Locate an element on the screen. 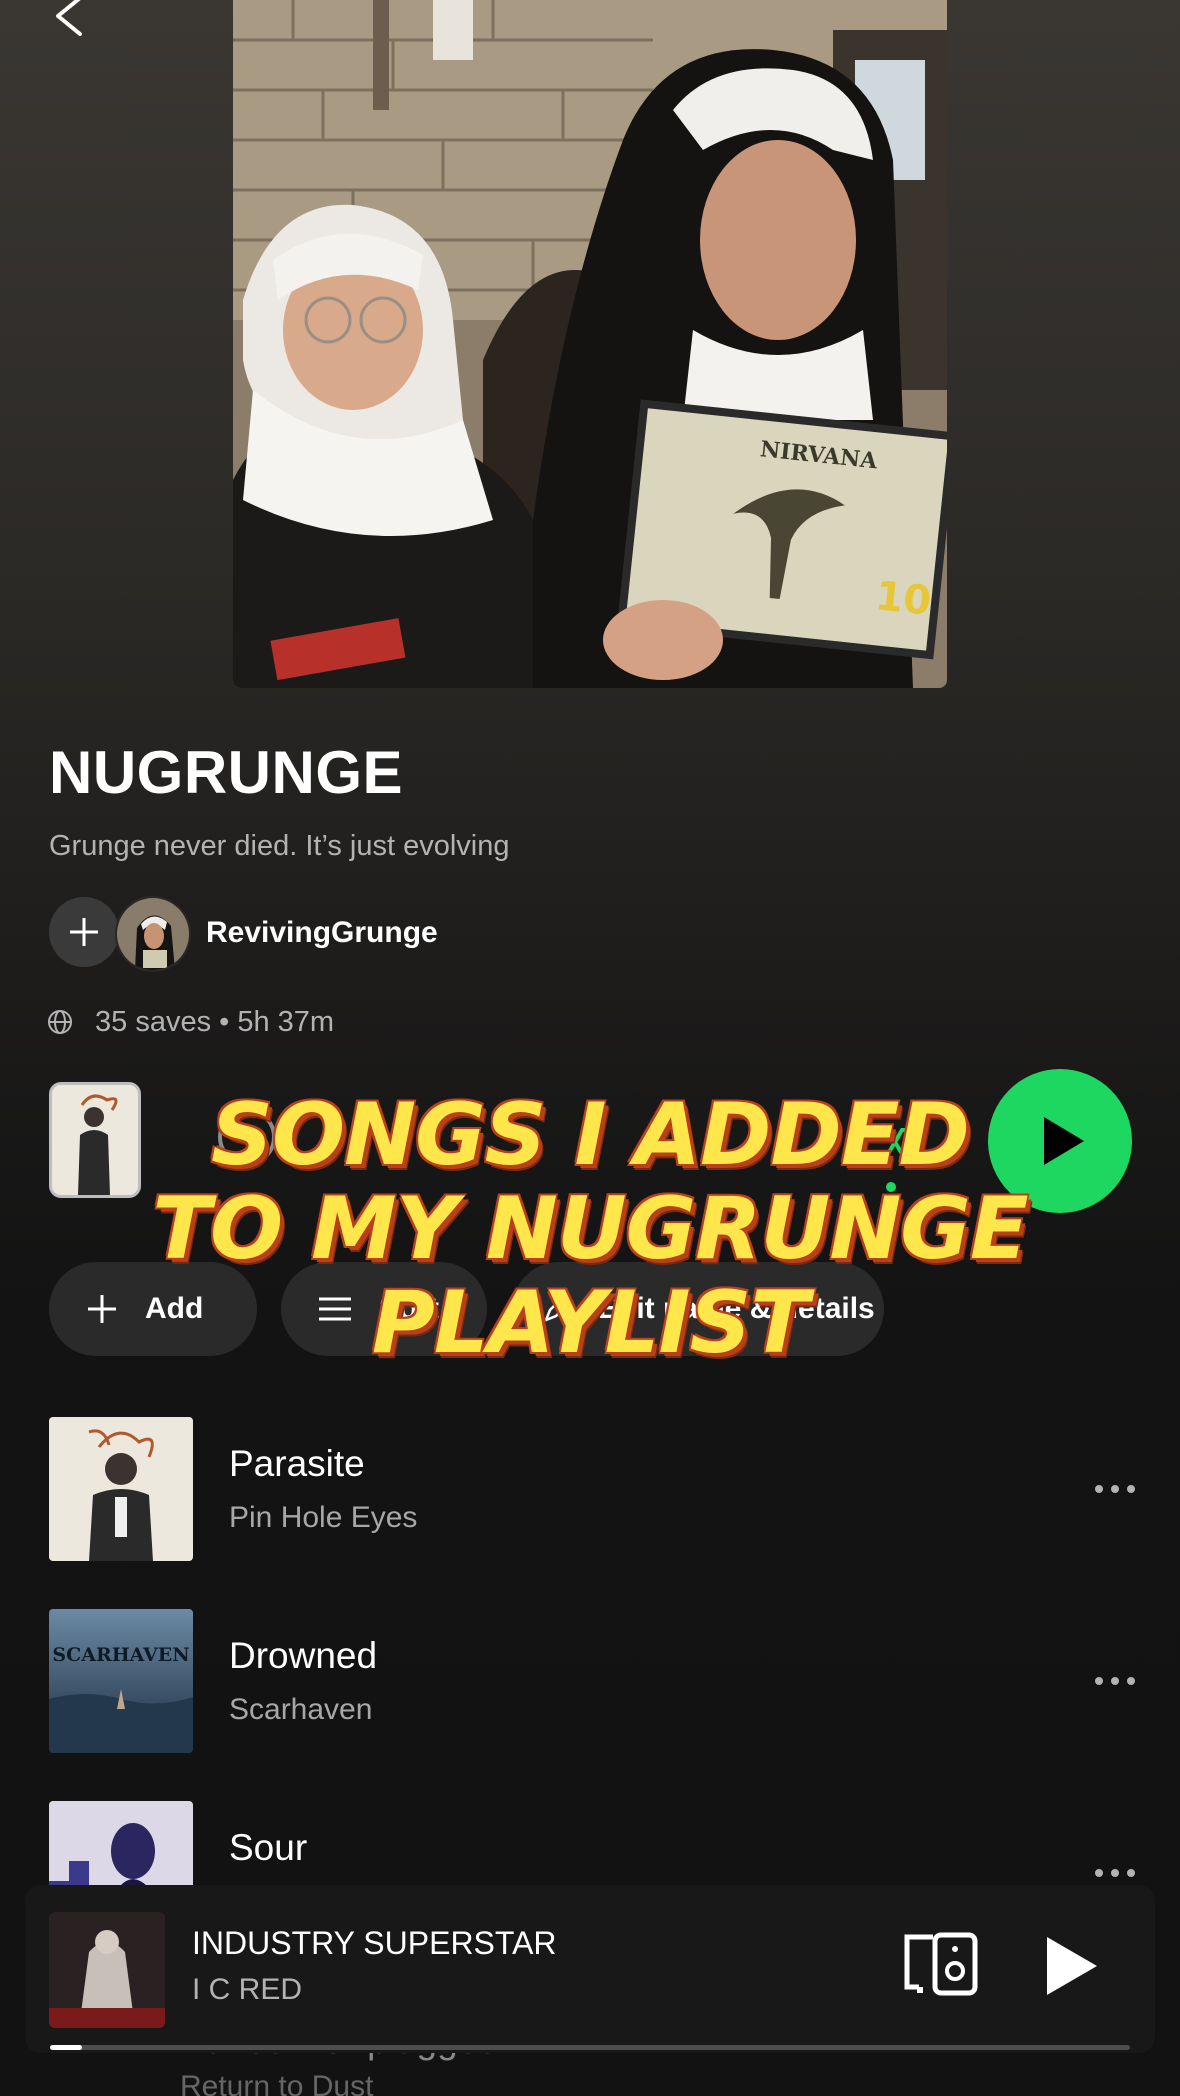 The width and height of the screenshot is (1180, 2096). avatar is located at coordinates (153, 934).